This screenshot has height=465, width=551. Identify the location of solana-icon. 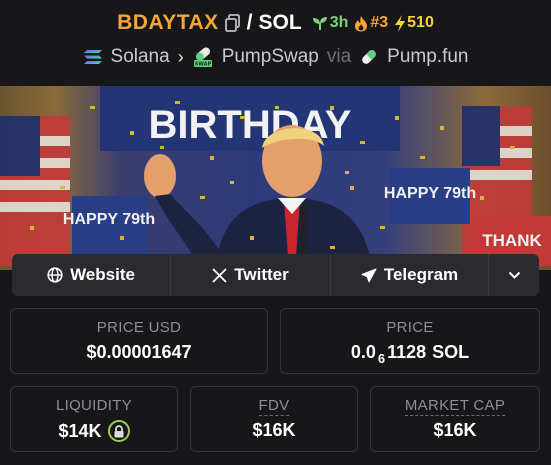
(92, 57).